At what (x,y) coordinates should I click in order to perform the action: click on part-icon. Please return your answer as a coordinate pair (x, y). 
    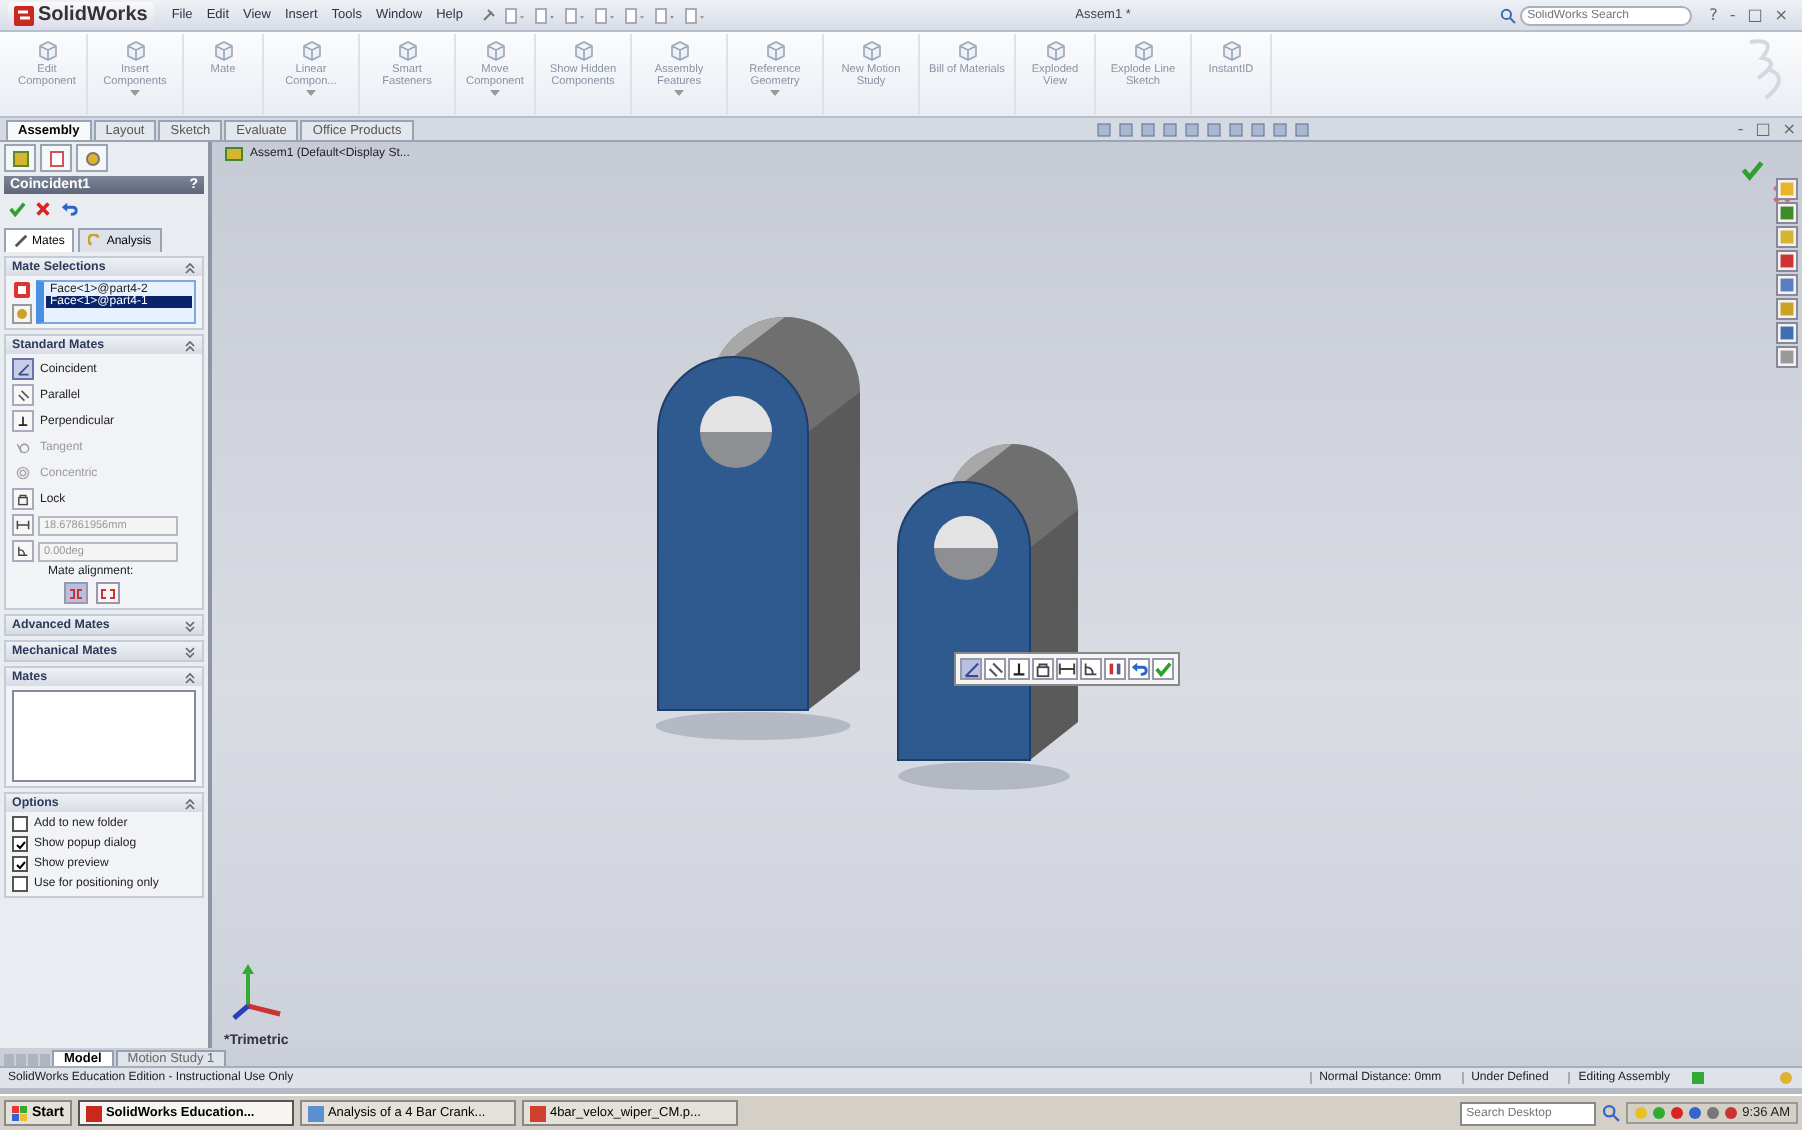
    Looking at the image, I should click on (22, 290).